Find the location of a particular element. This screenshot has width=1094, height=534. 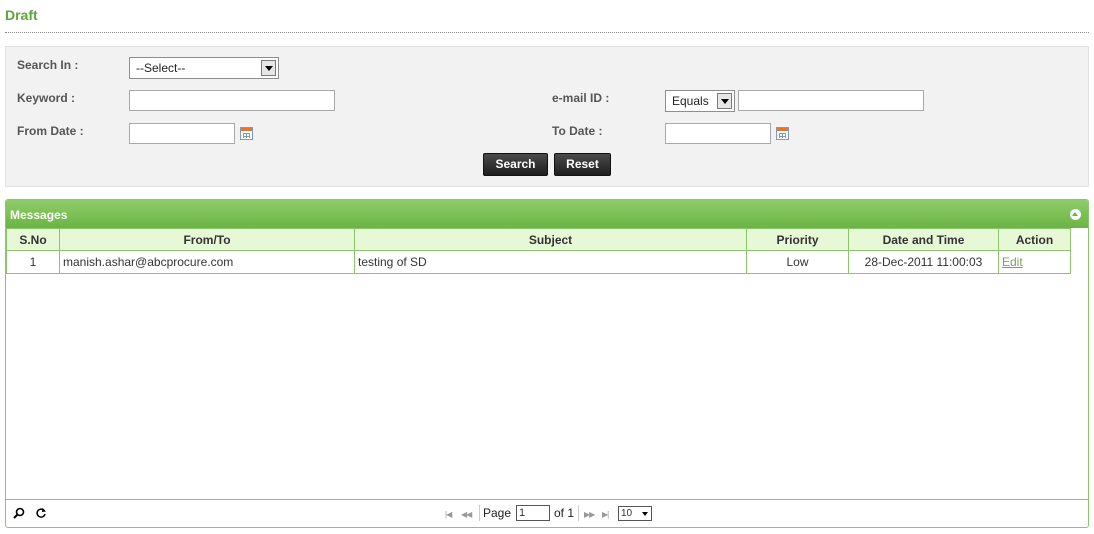

email-label: e-mail ID : is located at coordinates (581, 98).